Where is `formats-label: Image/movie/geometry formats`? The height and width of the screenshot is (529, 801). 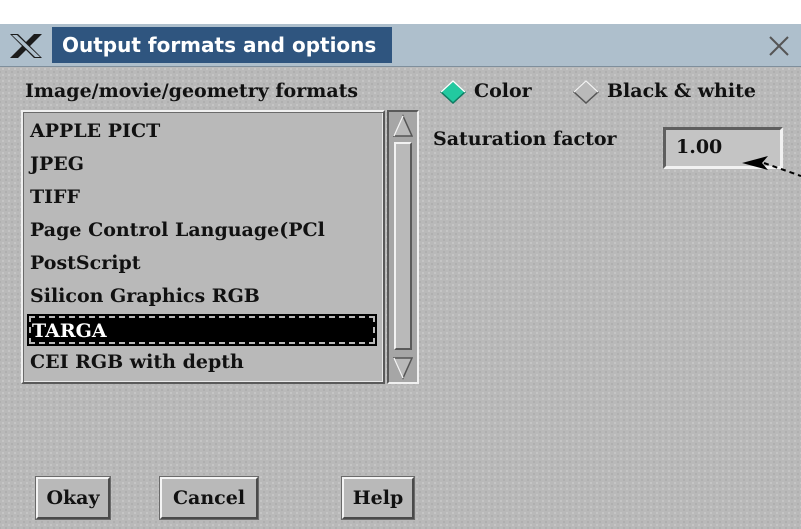 formats-label: Image/movie/geometry formats is located at coordinates (192, 91).